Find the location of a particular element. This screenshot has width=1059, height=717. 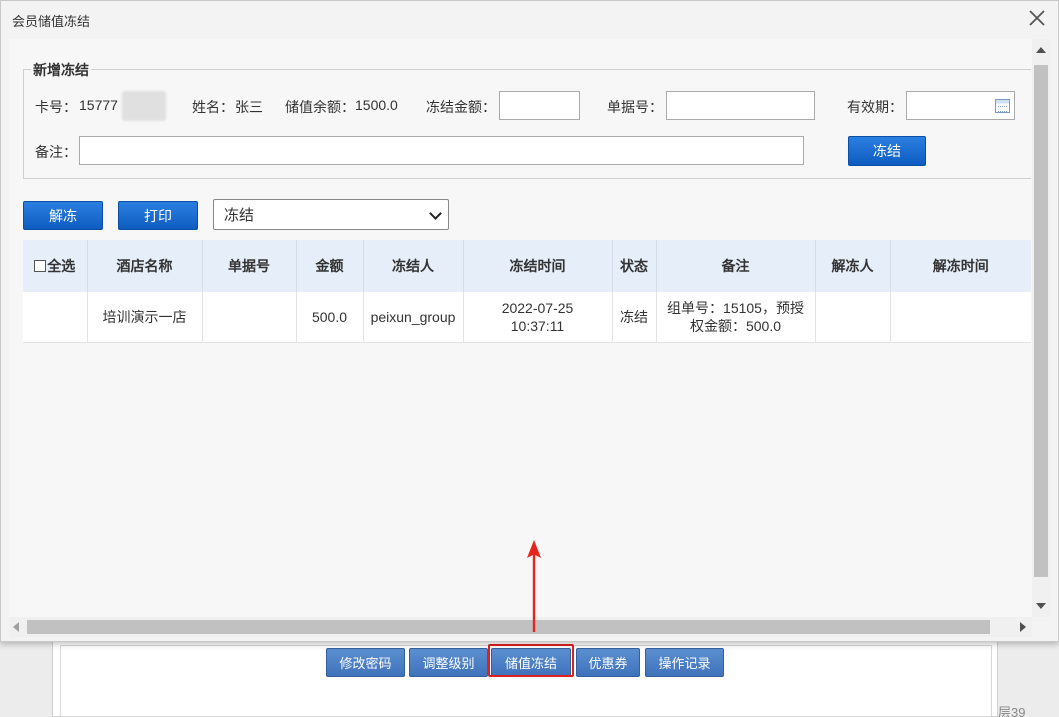

status-cell: 冻结 is located at coordinates (634, 317).